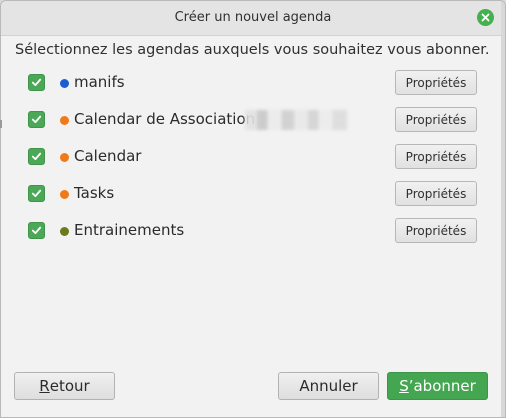 This screenshot has height=418, width=506. What do you see at coordinates (253, 194) in the screenshot?
I see `calendar-row: Tasks Propriétés` at bounding box center [253, 194].